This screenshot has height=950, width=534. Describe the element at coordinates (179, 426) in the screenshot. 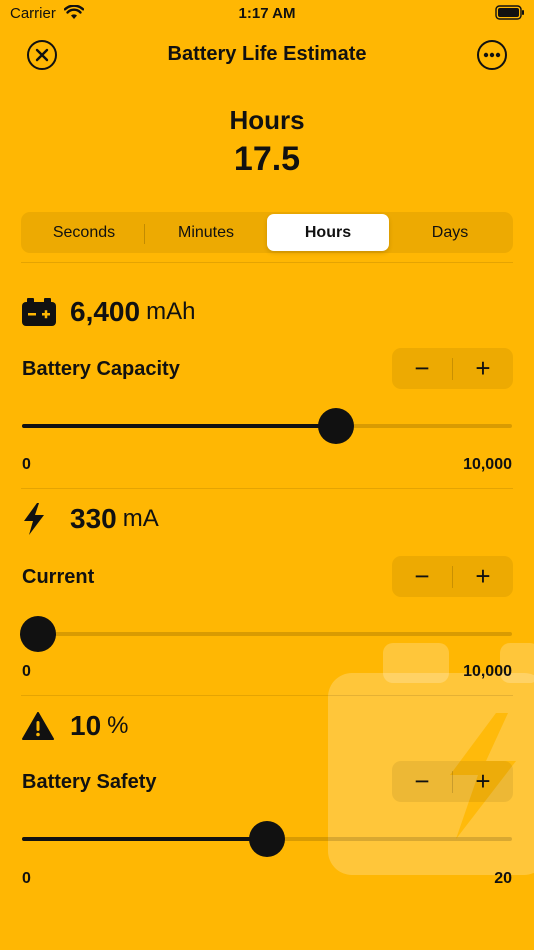

I see `capacity-slider-fill` at that location.